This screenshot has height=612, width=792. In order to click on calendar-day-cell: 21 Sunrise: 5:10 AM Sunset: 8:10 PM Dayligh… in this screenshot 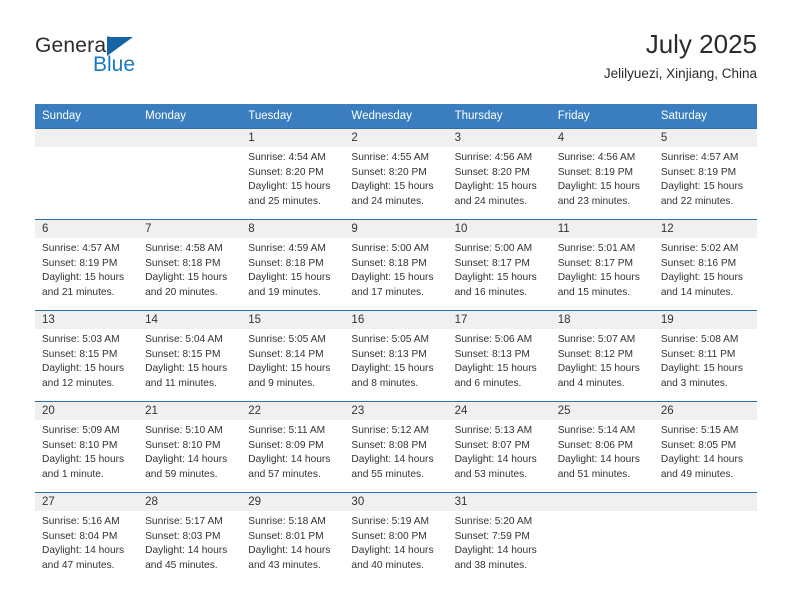, I will do `click(190, 447)`.